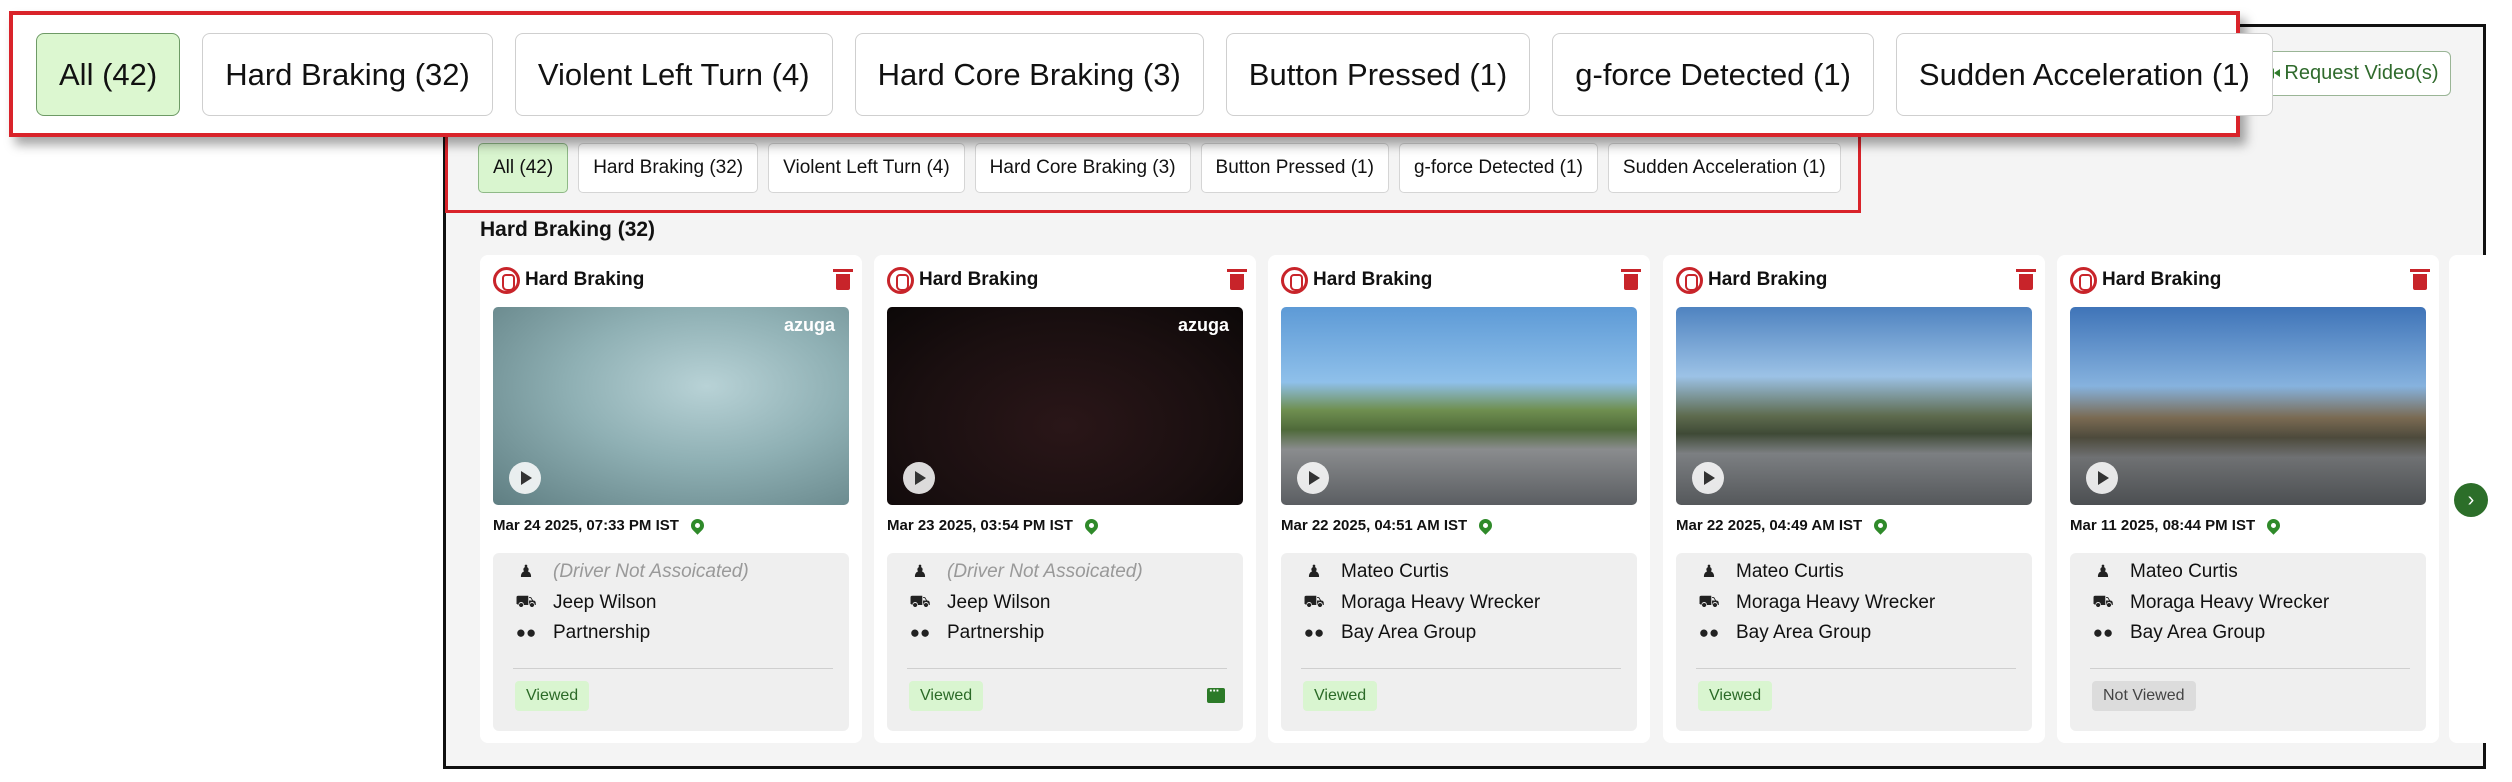  I want to click on filter-chip-violent-left-turn-zoomed: Violent Left Turn (4), so click(673, 74).